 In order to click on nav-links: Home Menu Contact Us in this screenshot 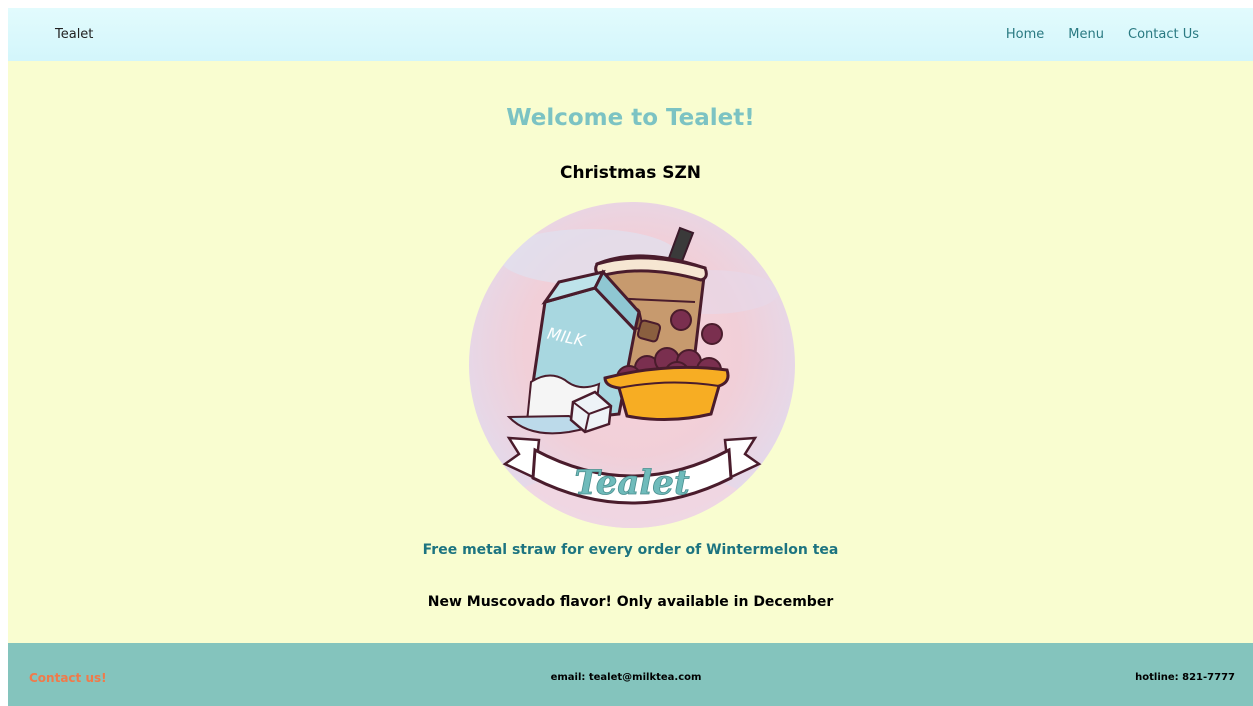, I will do `click(1102, 34)`.